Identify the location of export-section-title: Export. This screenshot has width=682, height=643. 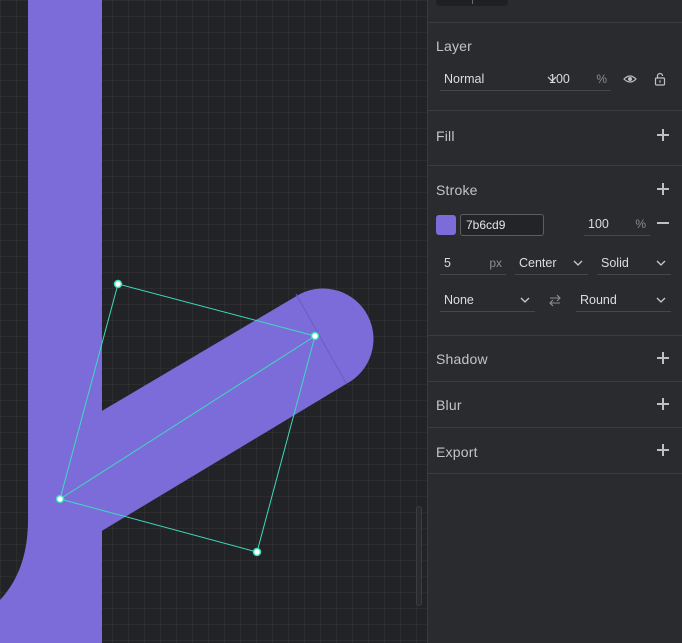
(457, 452).